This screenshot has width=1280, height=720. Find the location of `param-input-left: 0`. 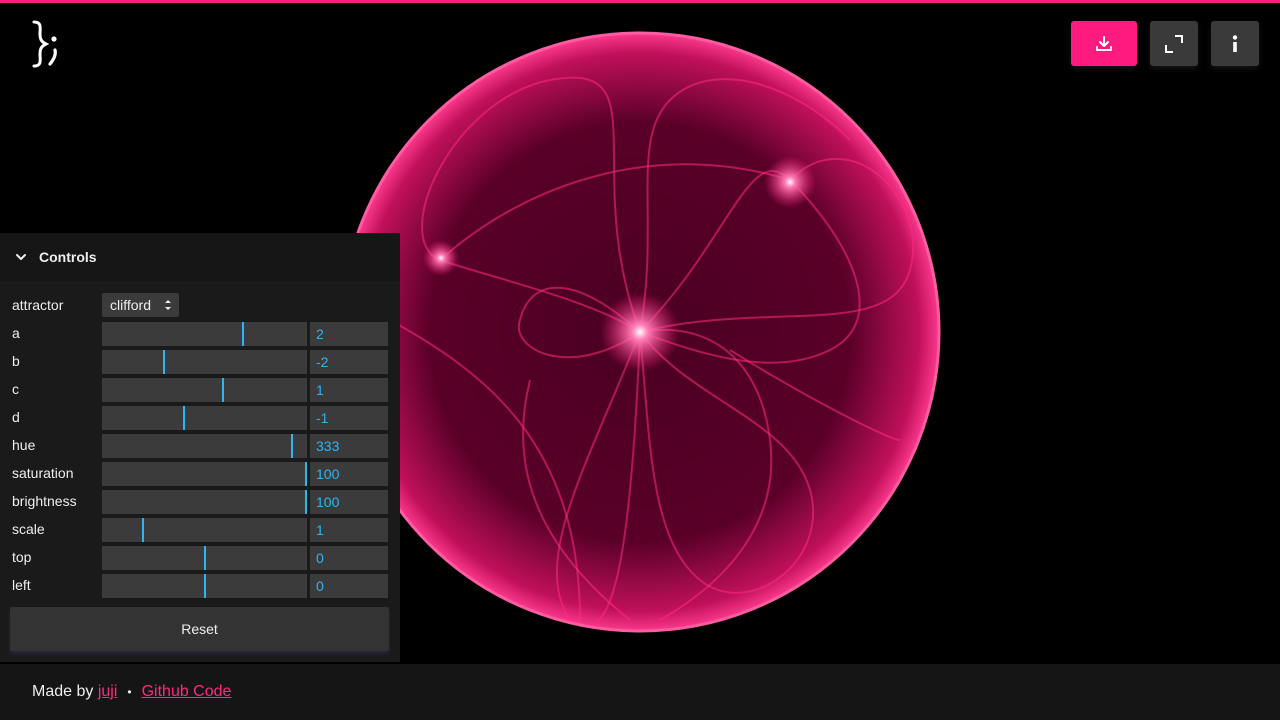

param-input-left: 0 is located at coordinates (349, 586).